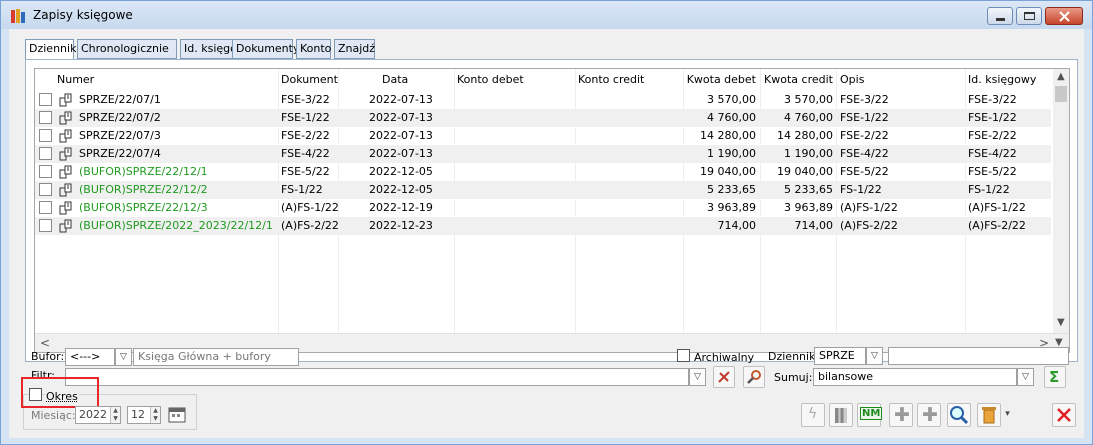 Image resolution: width=1093 pixels, height=445 pixels. I want to click on tab-konto: Konto, so click(313, 49).